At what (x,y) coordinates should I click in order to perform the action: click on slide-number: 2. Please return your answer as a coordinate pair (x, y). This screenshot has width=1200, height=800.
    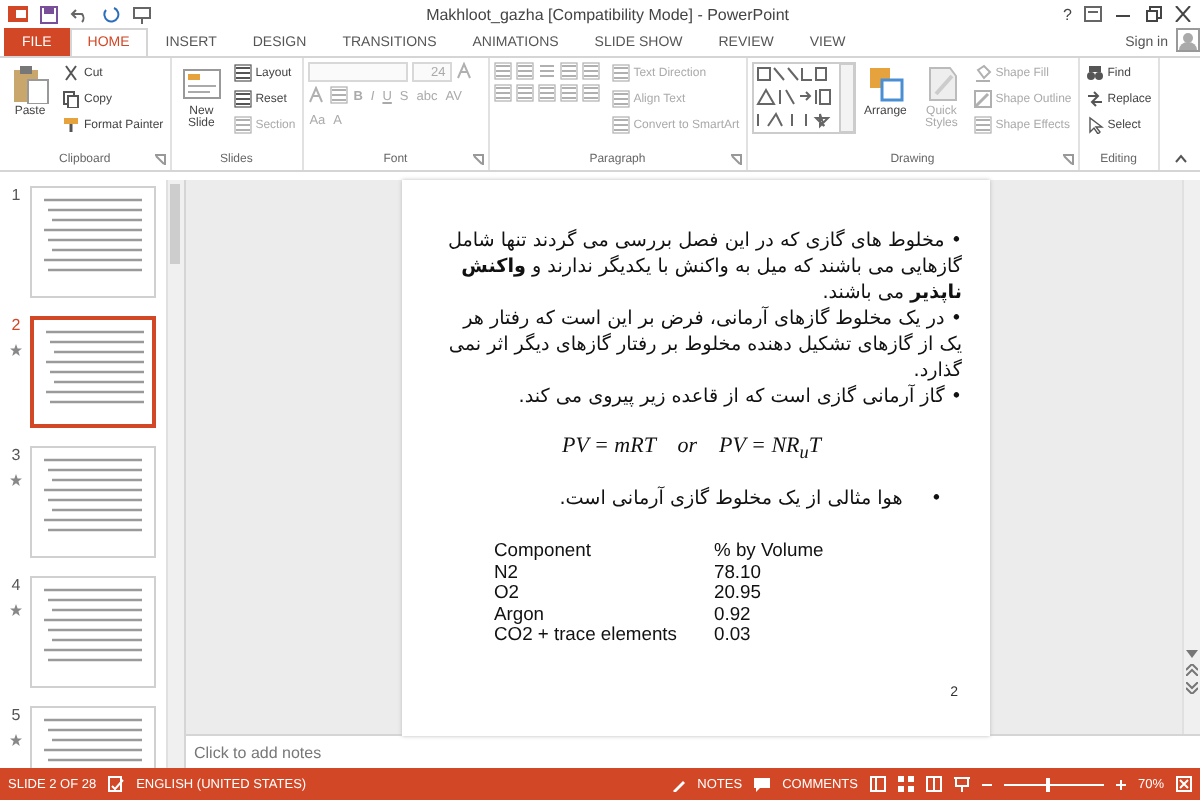
    Looking at the image, I should click on (16, 325).